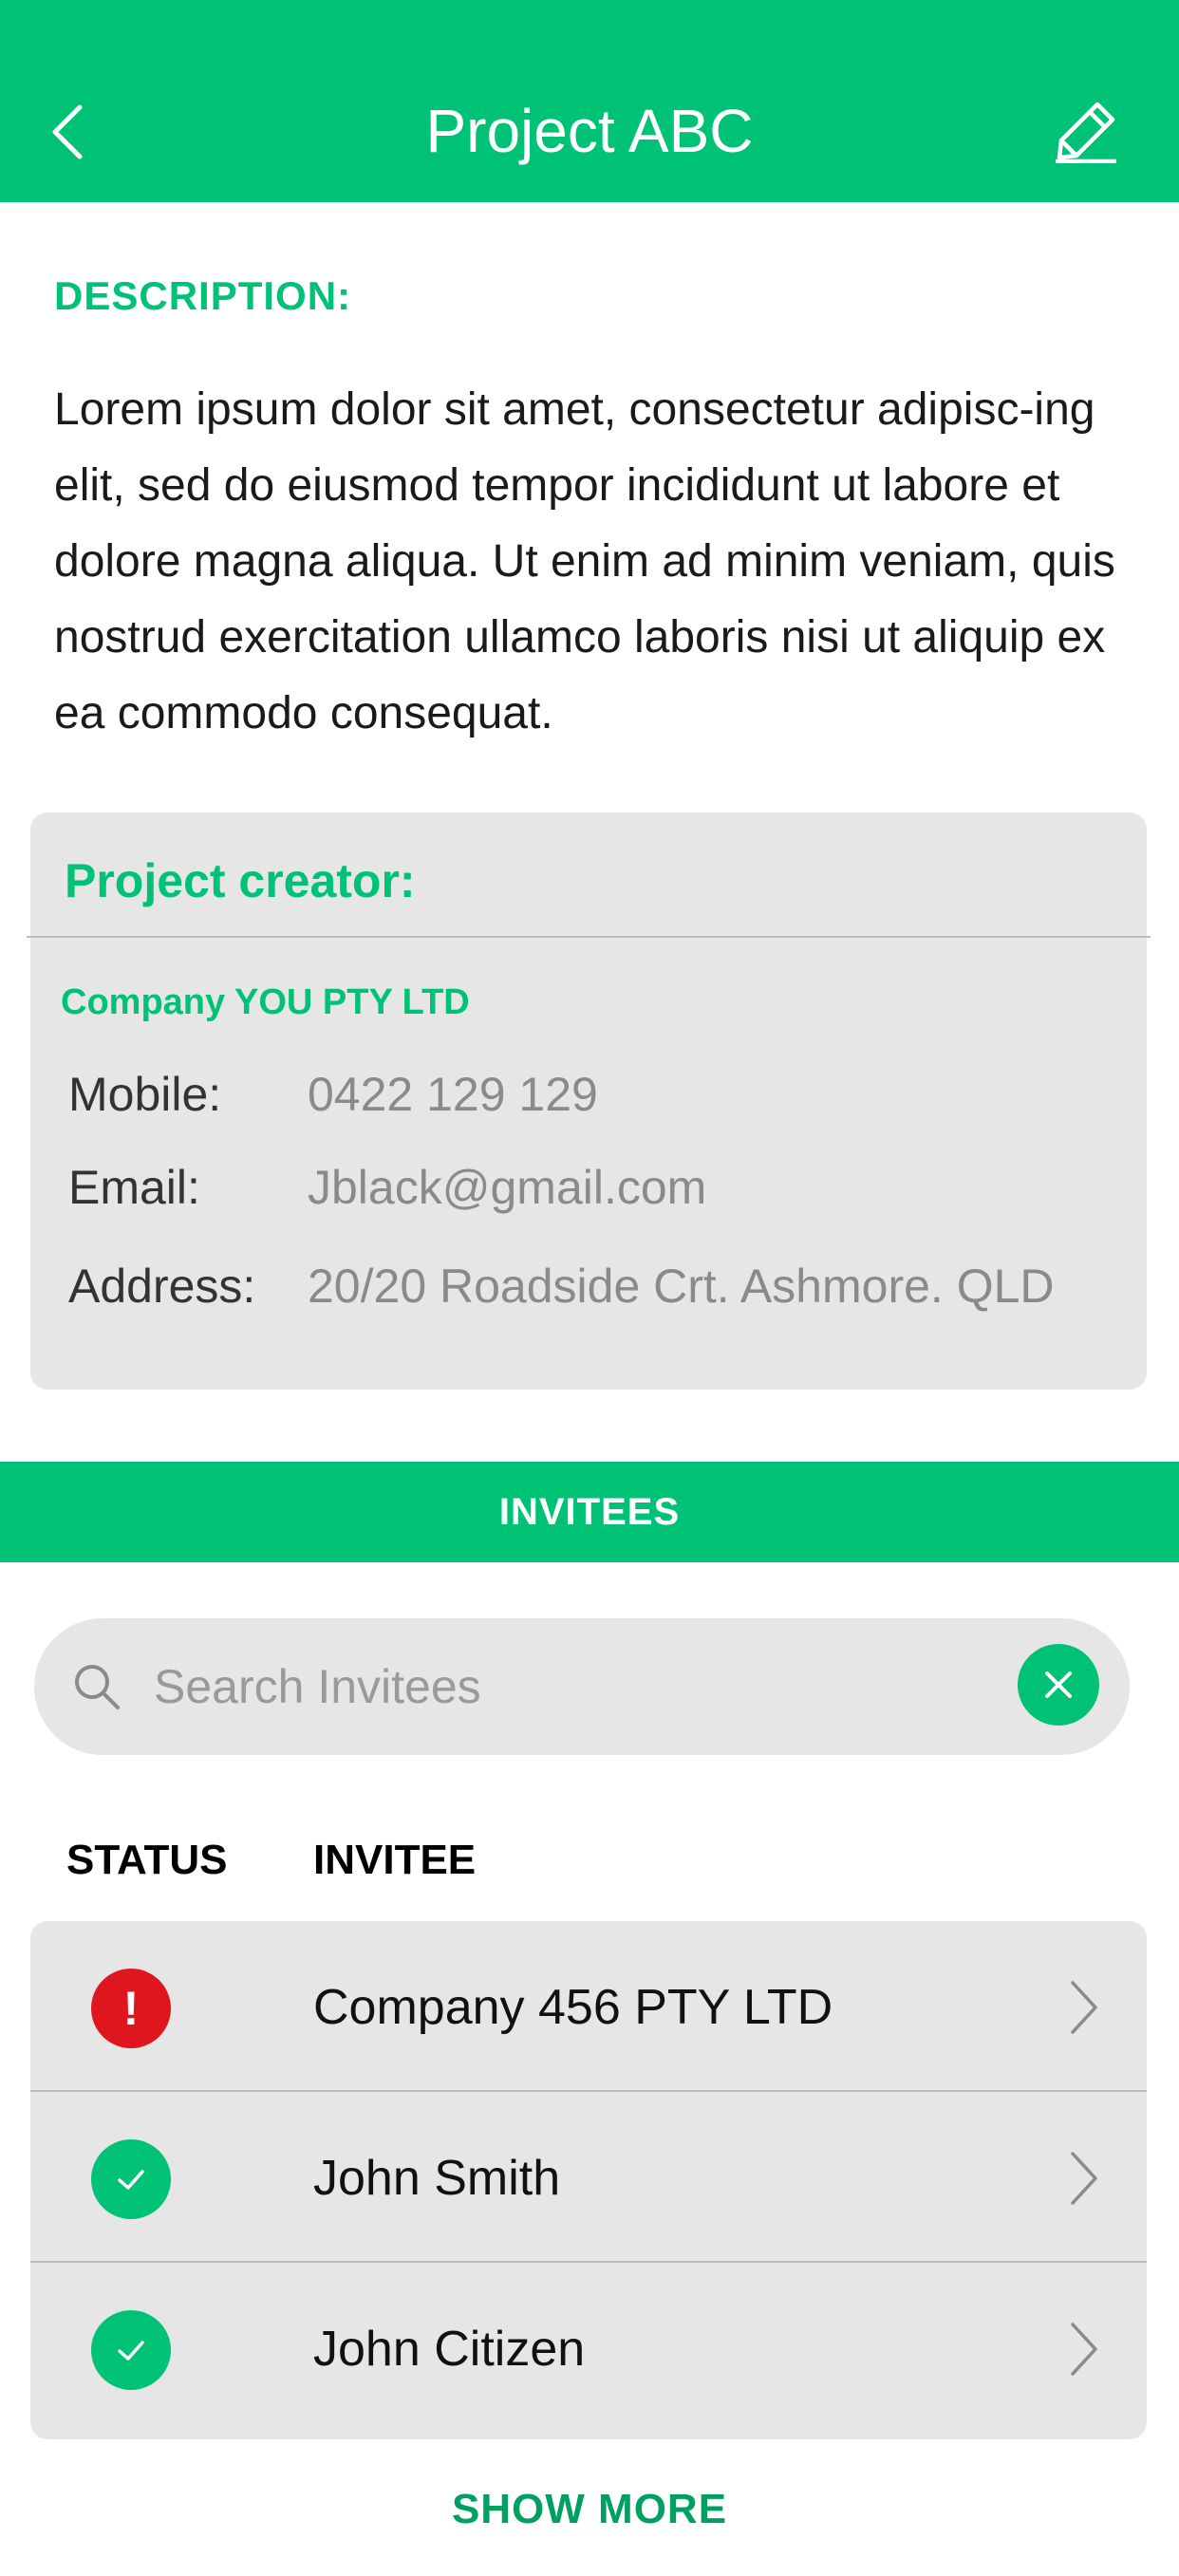 This screenshot has height=2576, width=1179. I want to click on description-label: DESCRIPTION:, so click(203, 296).